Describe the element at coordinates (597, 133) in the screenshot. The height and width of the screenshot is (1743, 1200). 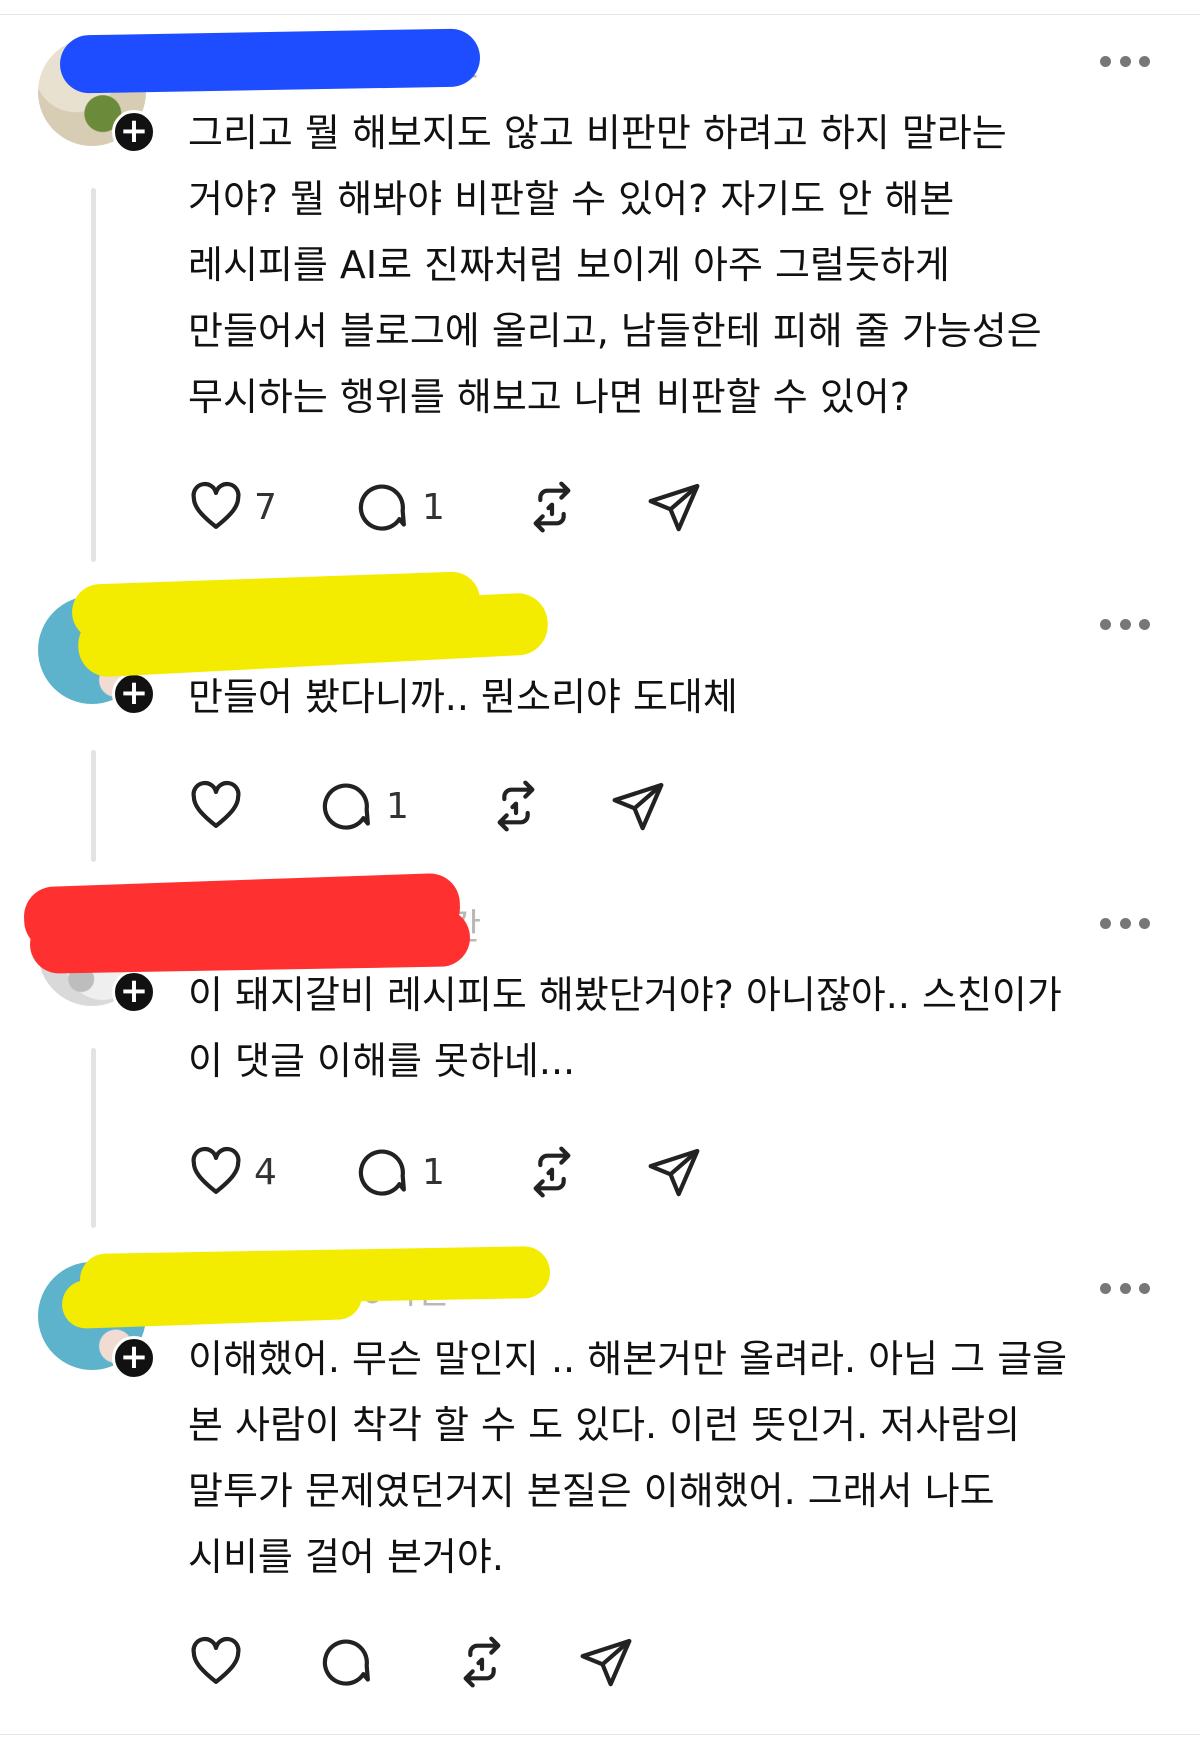
I see `text-line: 그리고 뭘 해보지도 않고 비판만 하려고 하지 말라는` at that location.